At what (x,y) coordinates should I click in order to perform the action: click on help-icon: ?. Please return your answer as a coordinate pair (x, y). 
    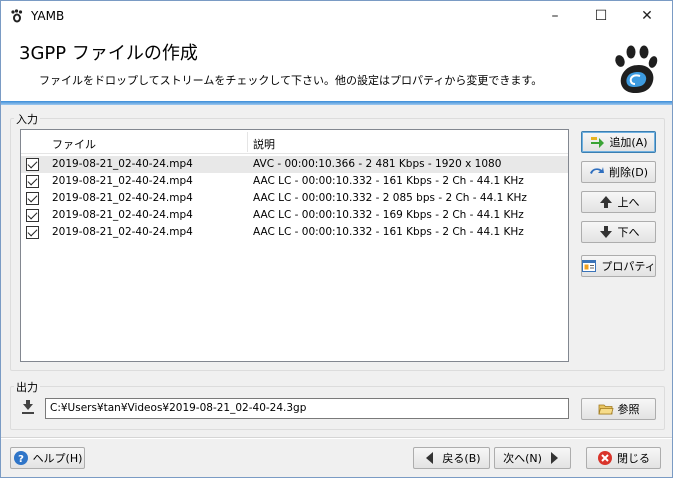
    Looking at the image, I should click on (20, 458).